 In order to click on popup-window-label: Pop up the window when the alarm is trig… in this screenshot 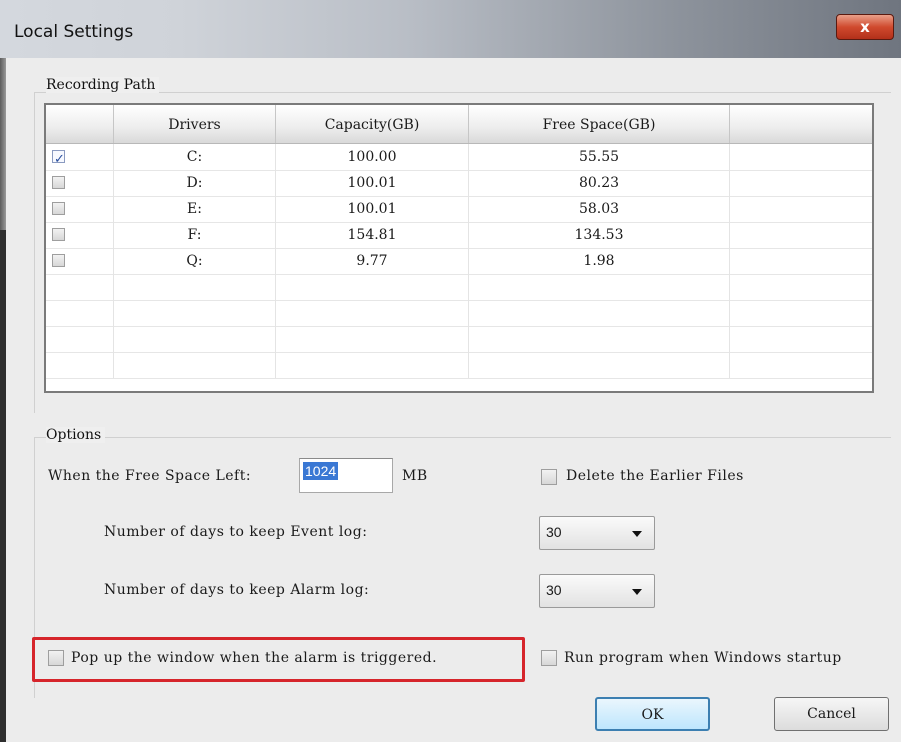, I will do `click(254, 658)`.